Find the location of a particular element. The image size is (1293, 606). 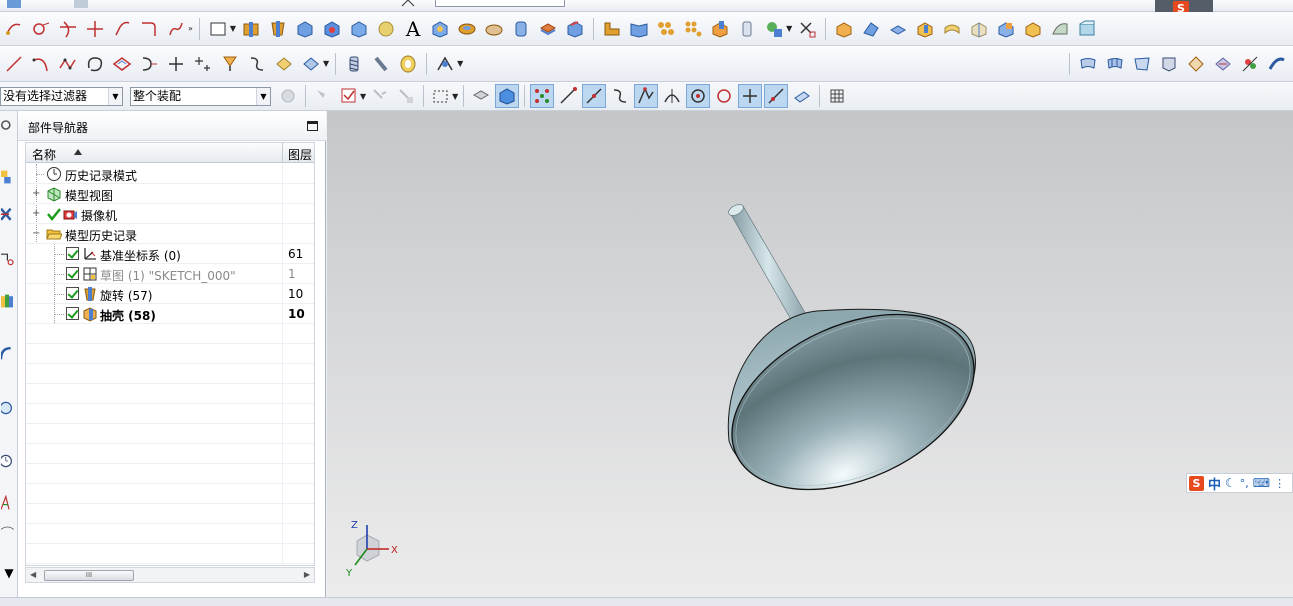

wrap-curve-icon is located at coordinates (257, 64).